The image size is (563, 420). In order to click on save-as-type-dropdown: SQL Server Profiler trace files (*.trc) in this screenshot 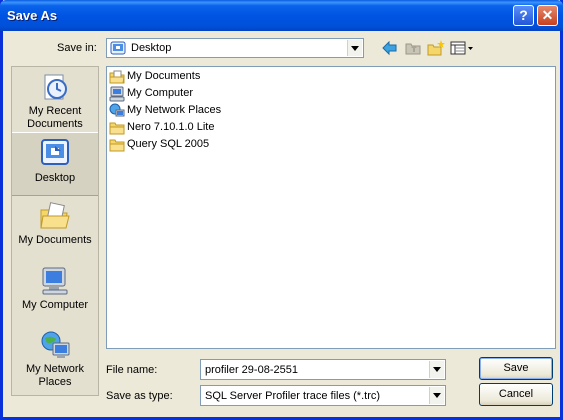, I will do `click(323, 395)`.